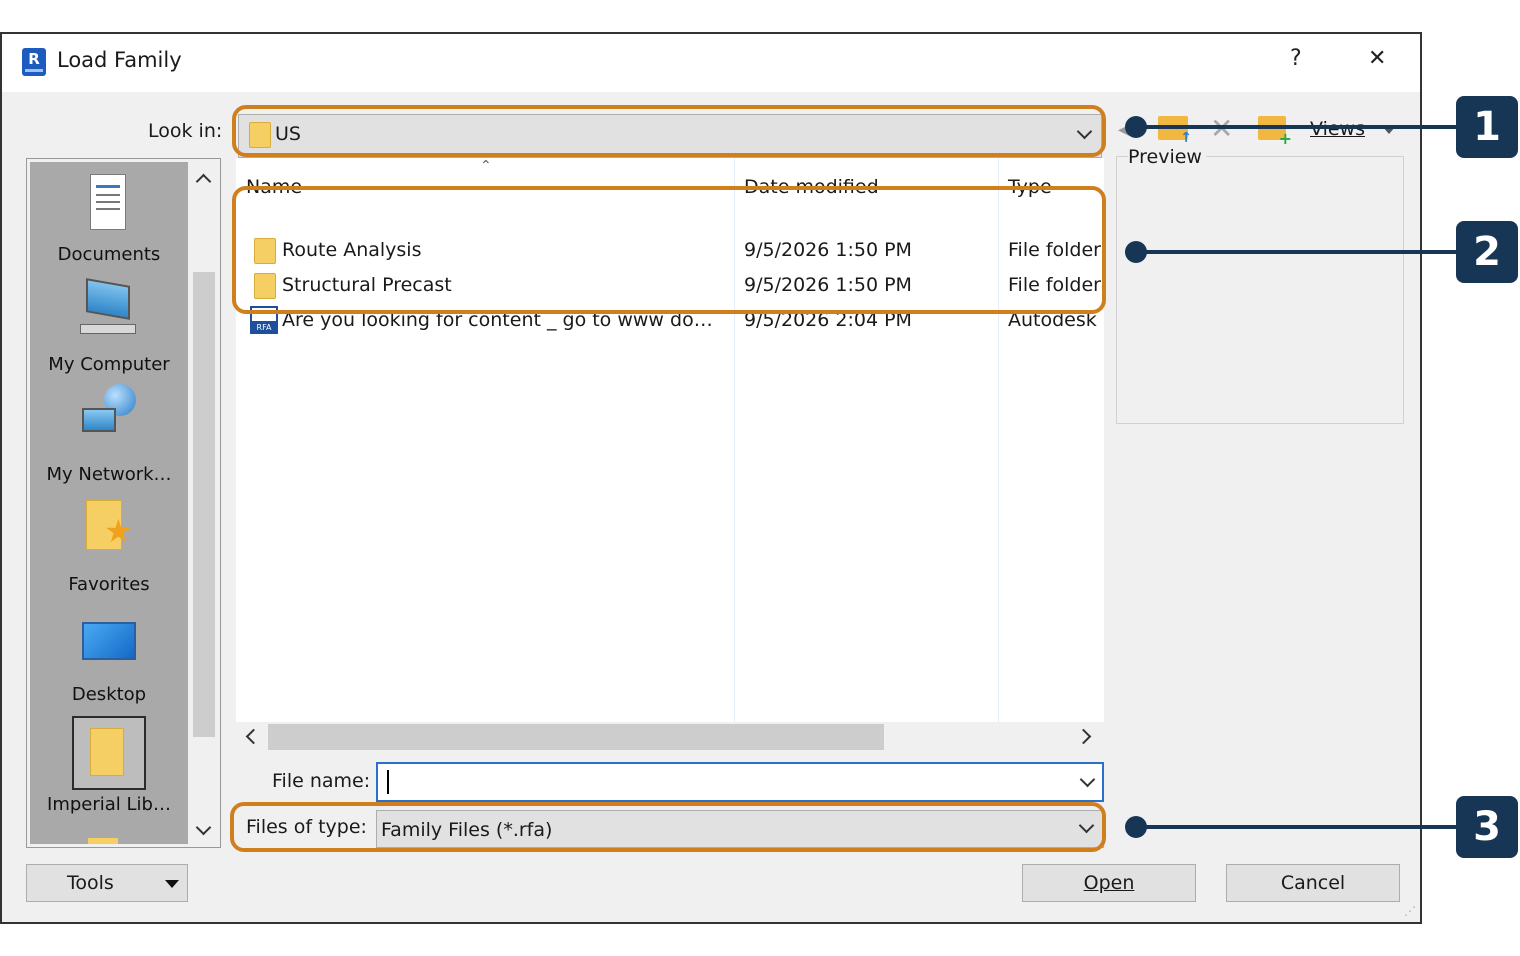 This screenshot has width=1520, height=956. I want to click on callout-badge-3: 3, so click(1487, 827).